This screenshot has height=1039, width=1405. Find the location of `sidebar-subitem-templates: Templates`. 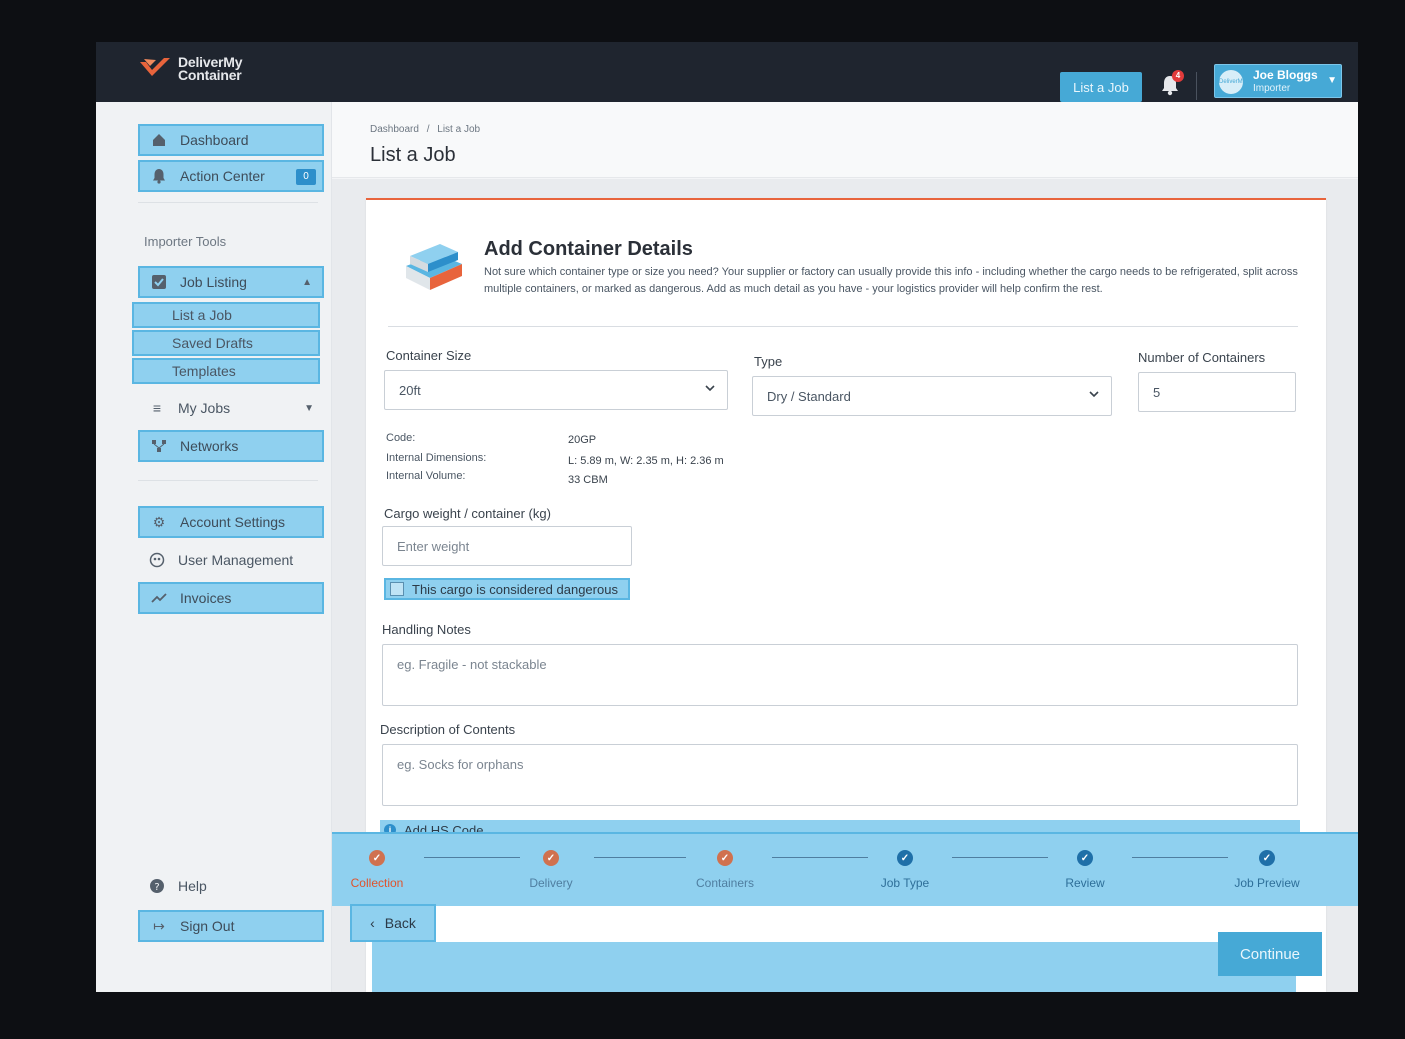

sidebar-subitem-templates: Templates is located at coordinates (226, 371).